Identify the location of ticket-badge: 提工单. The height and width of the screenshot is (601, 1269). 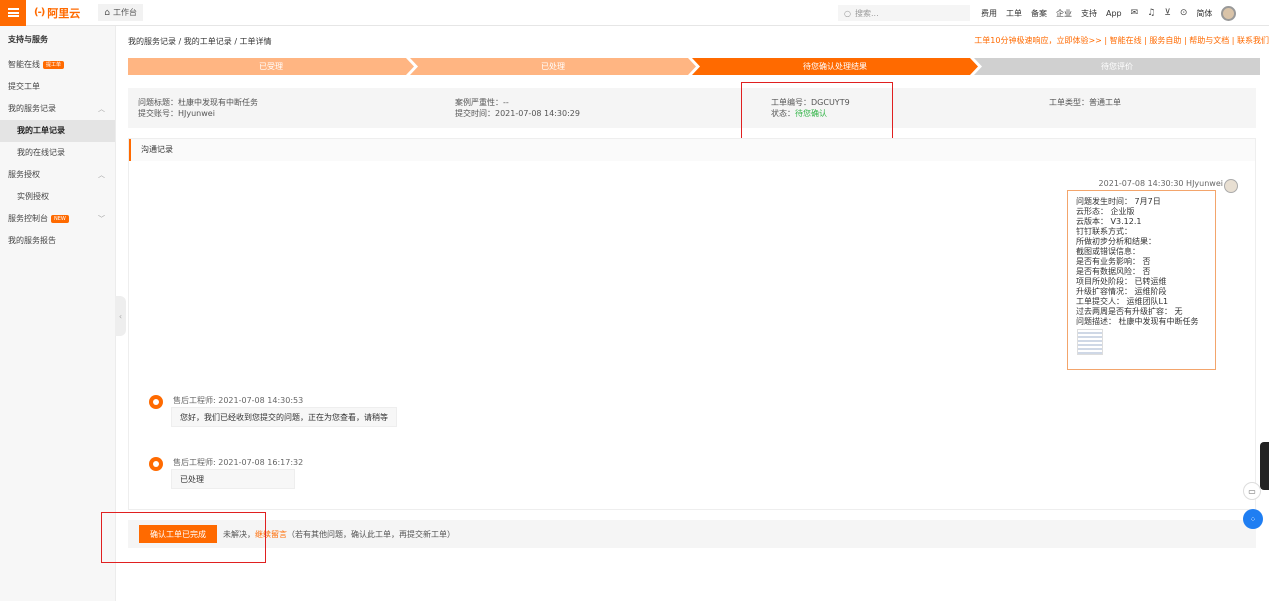
(54, 64).